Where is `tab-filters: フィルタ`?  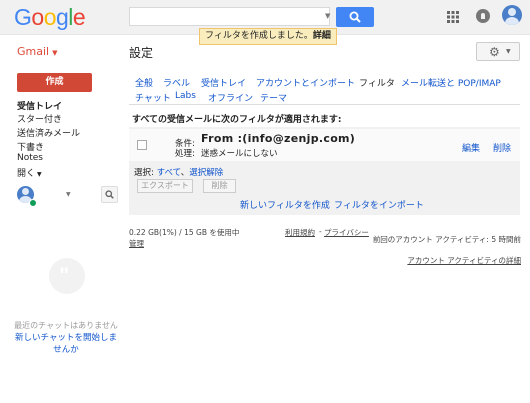 tab-filters: フィルタ is located at coordinates (377, 82).